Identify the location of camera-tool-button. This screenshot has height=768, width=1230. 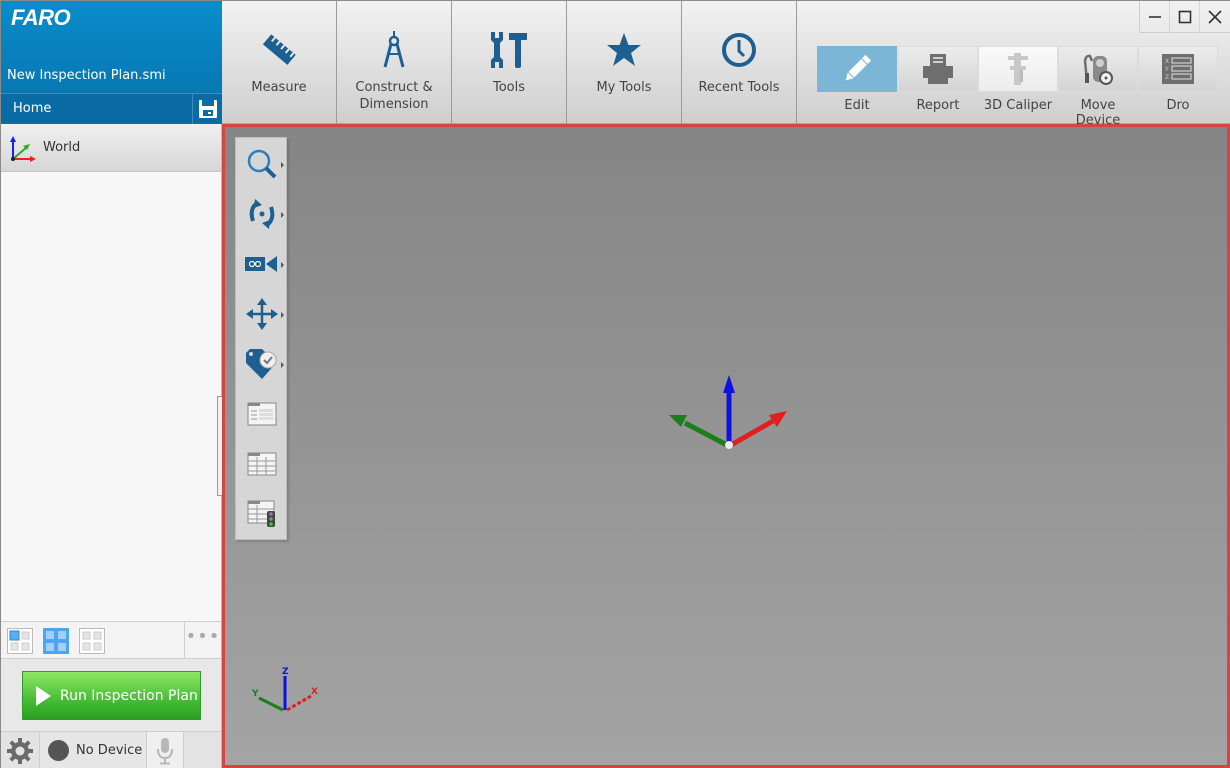
(262, 264).